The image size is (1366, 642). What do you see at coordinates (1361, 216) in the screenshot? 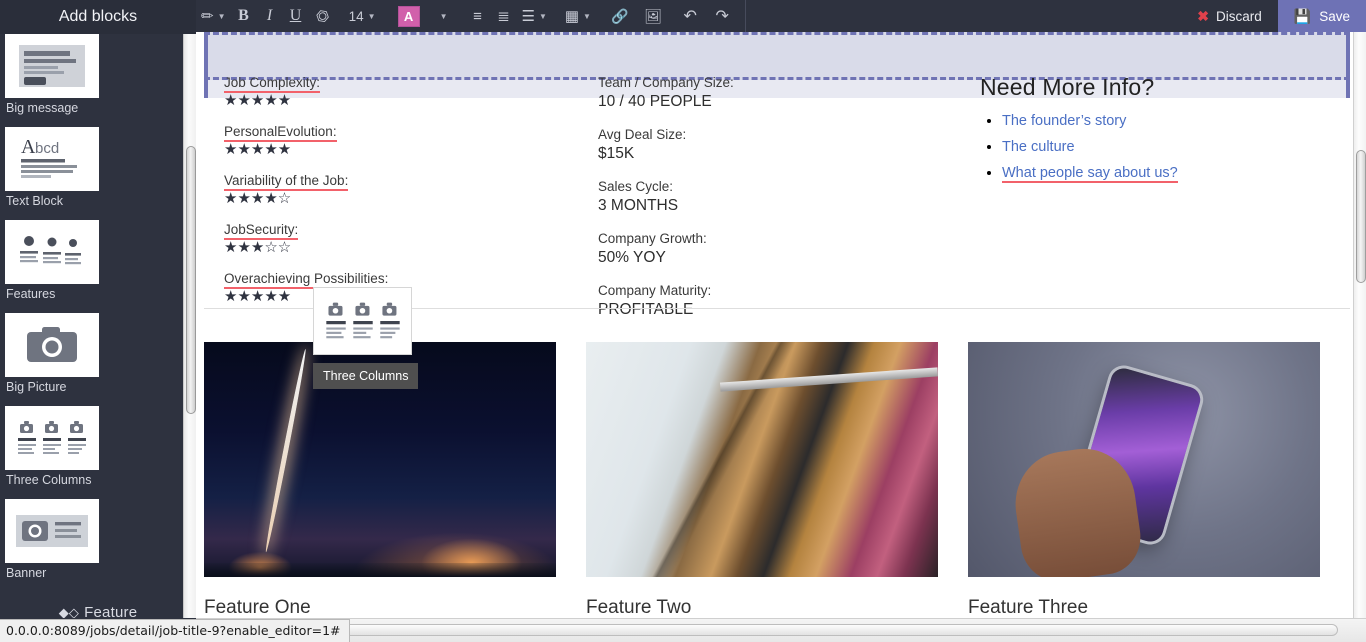
I see `canvas-scrollbar-thumb` at bounding box center [1361, 216].